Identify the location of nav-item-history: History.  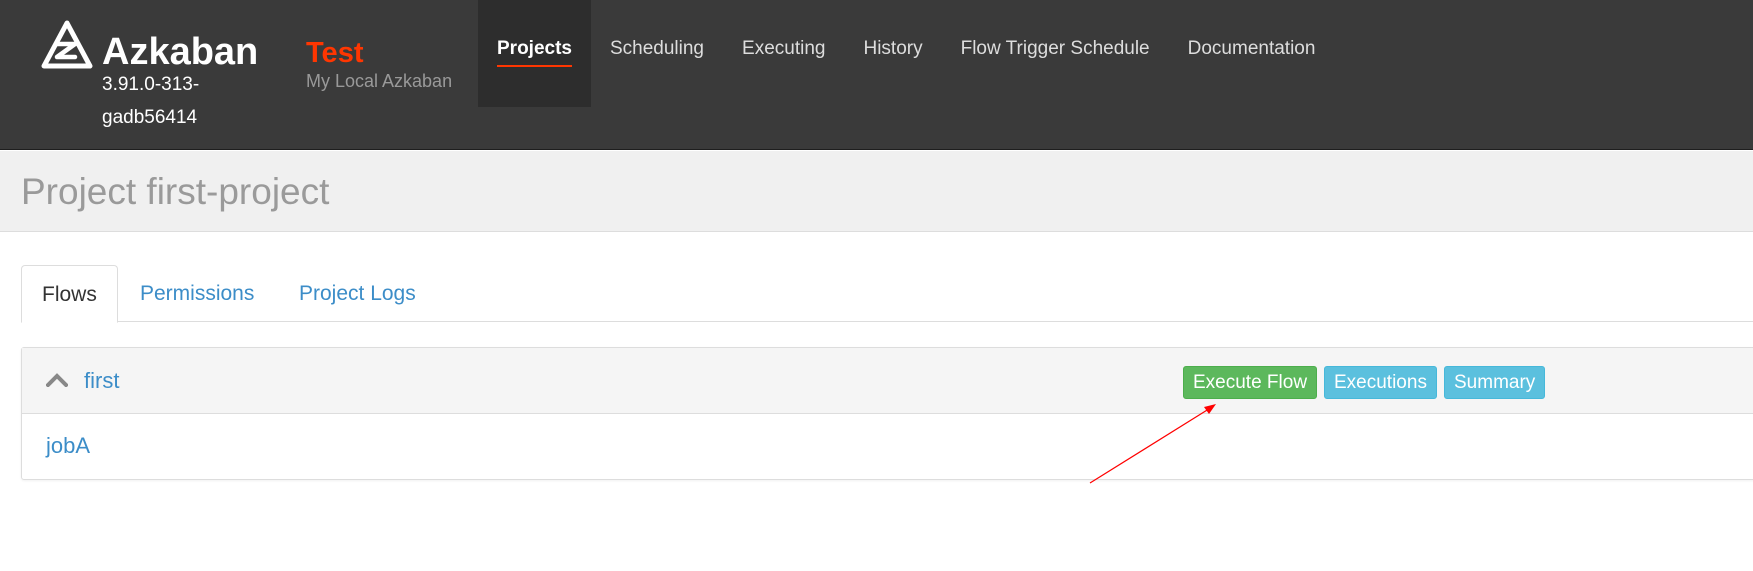
(892, 53).